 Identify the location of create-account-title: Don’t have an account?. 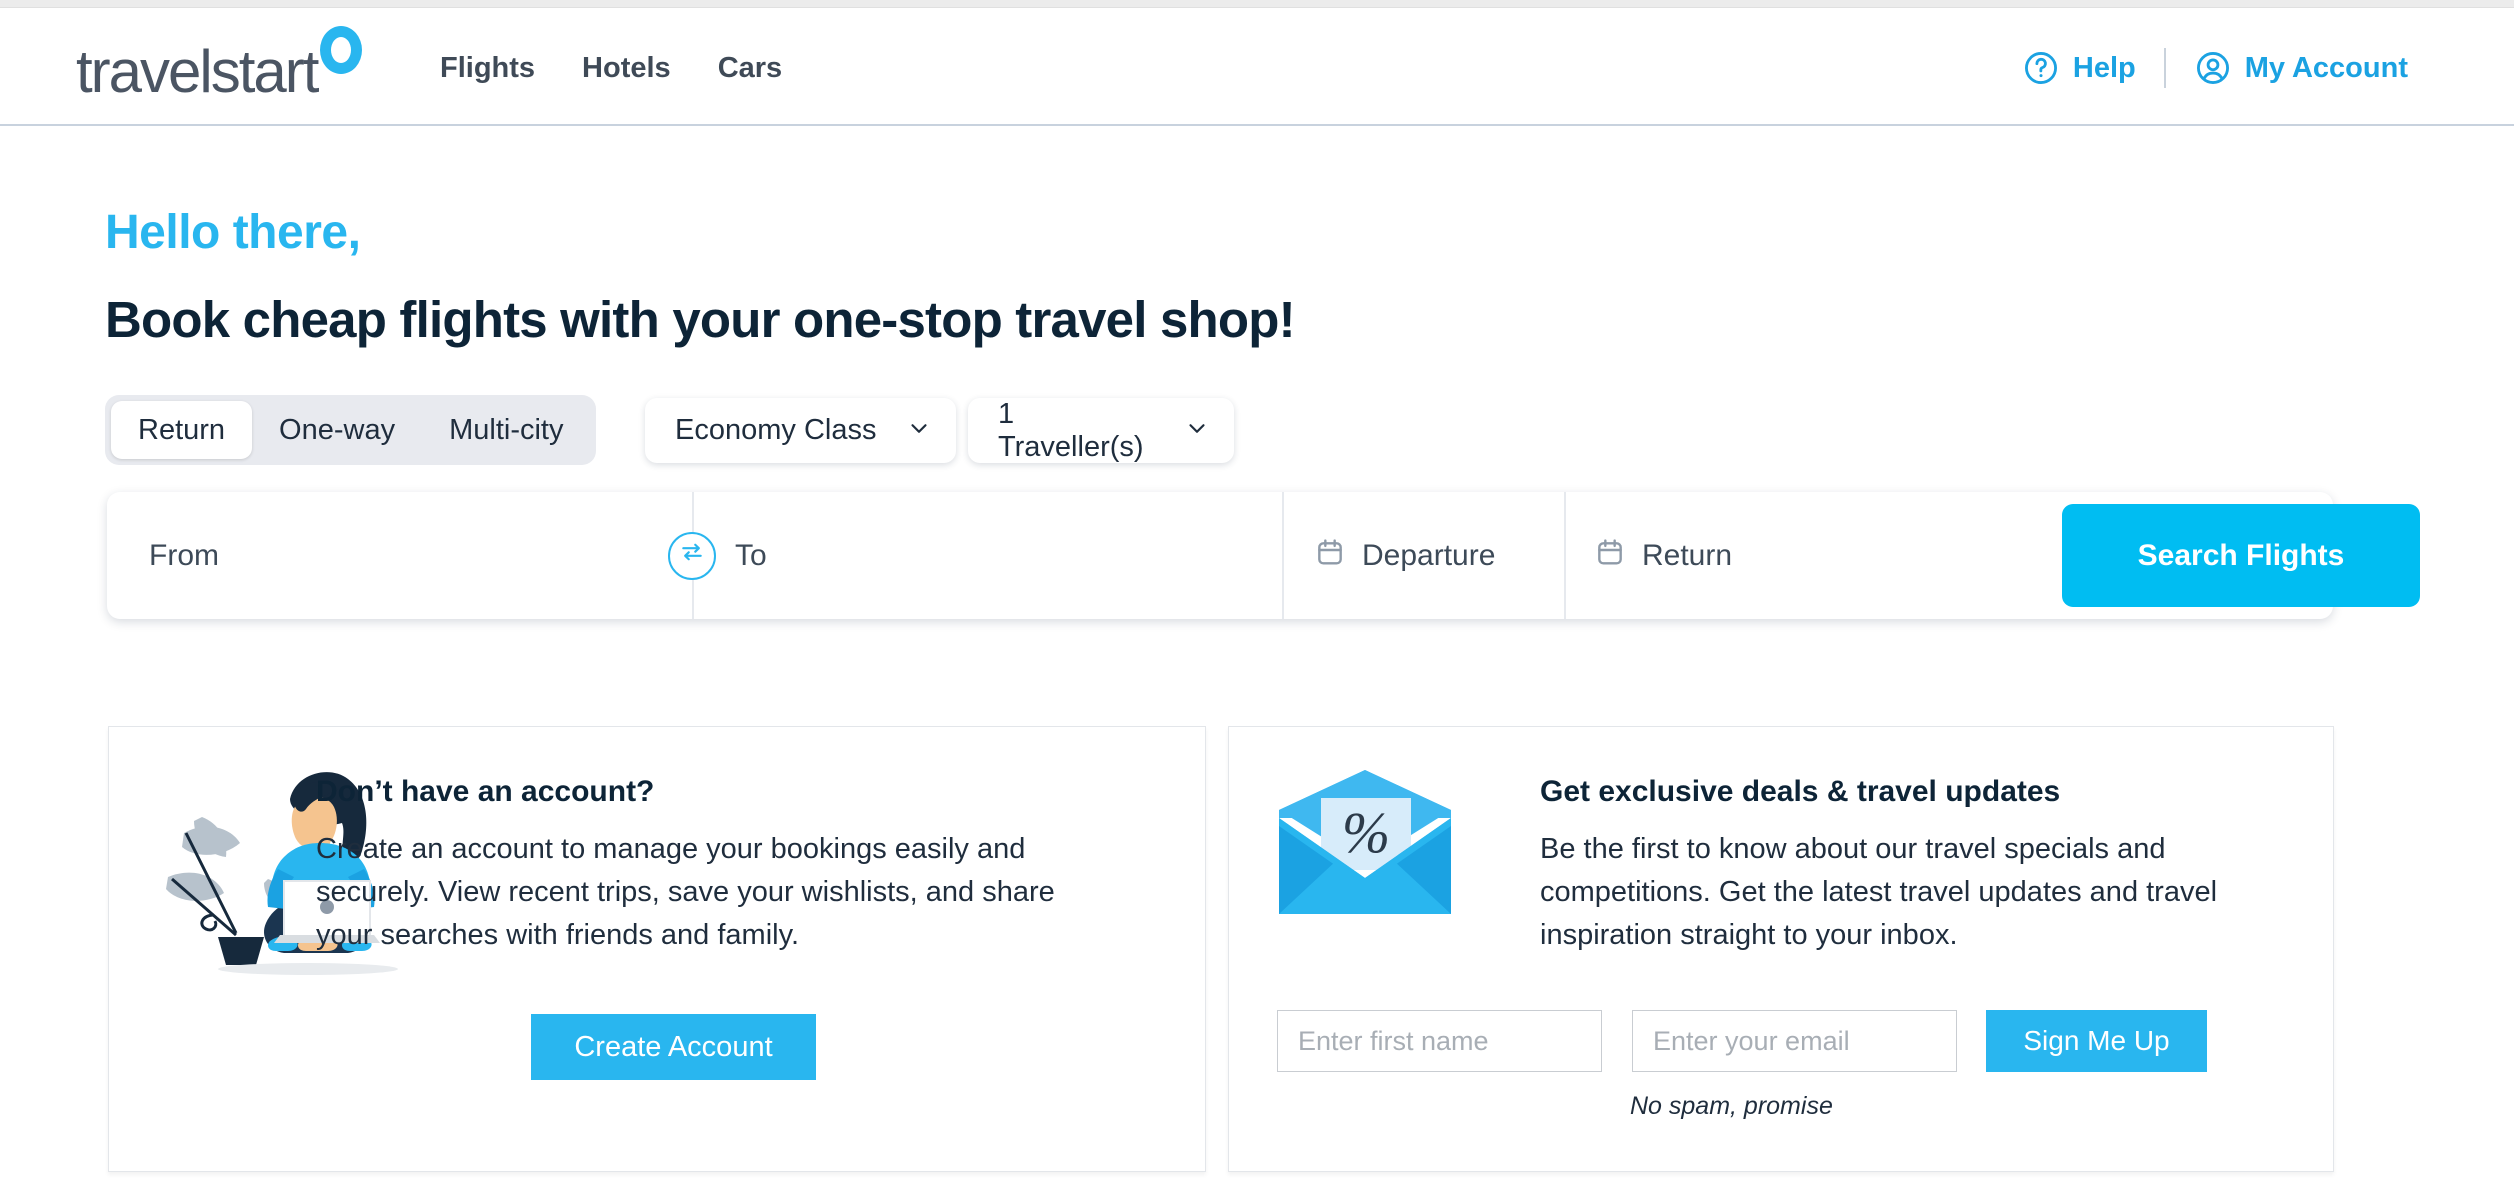
(485, 791).